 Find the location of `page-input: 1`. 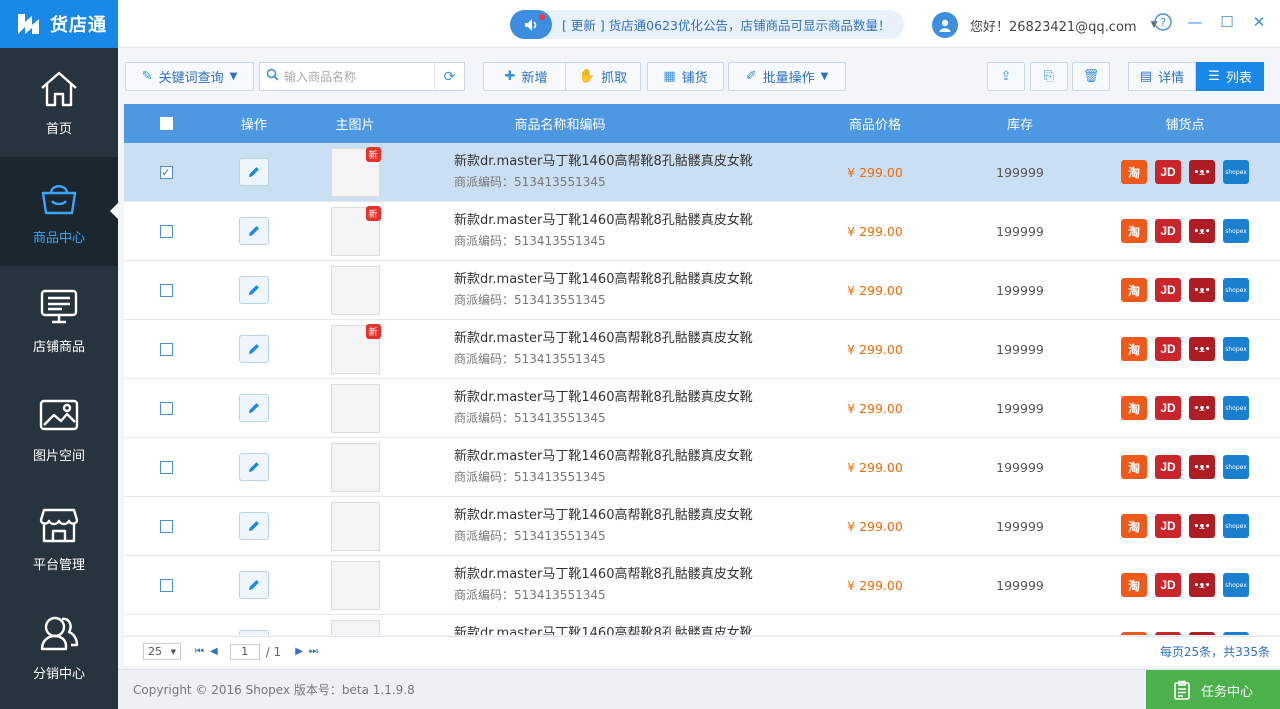

page-input: 1 is located at coordinates (244, 651).